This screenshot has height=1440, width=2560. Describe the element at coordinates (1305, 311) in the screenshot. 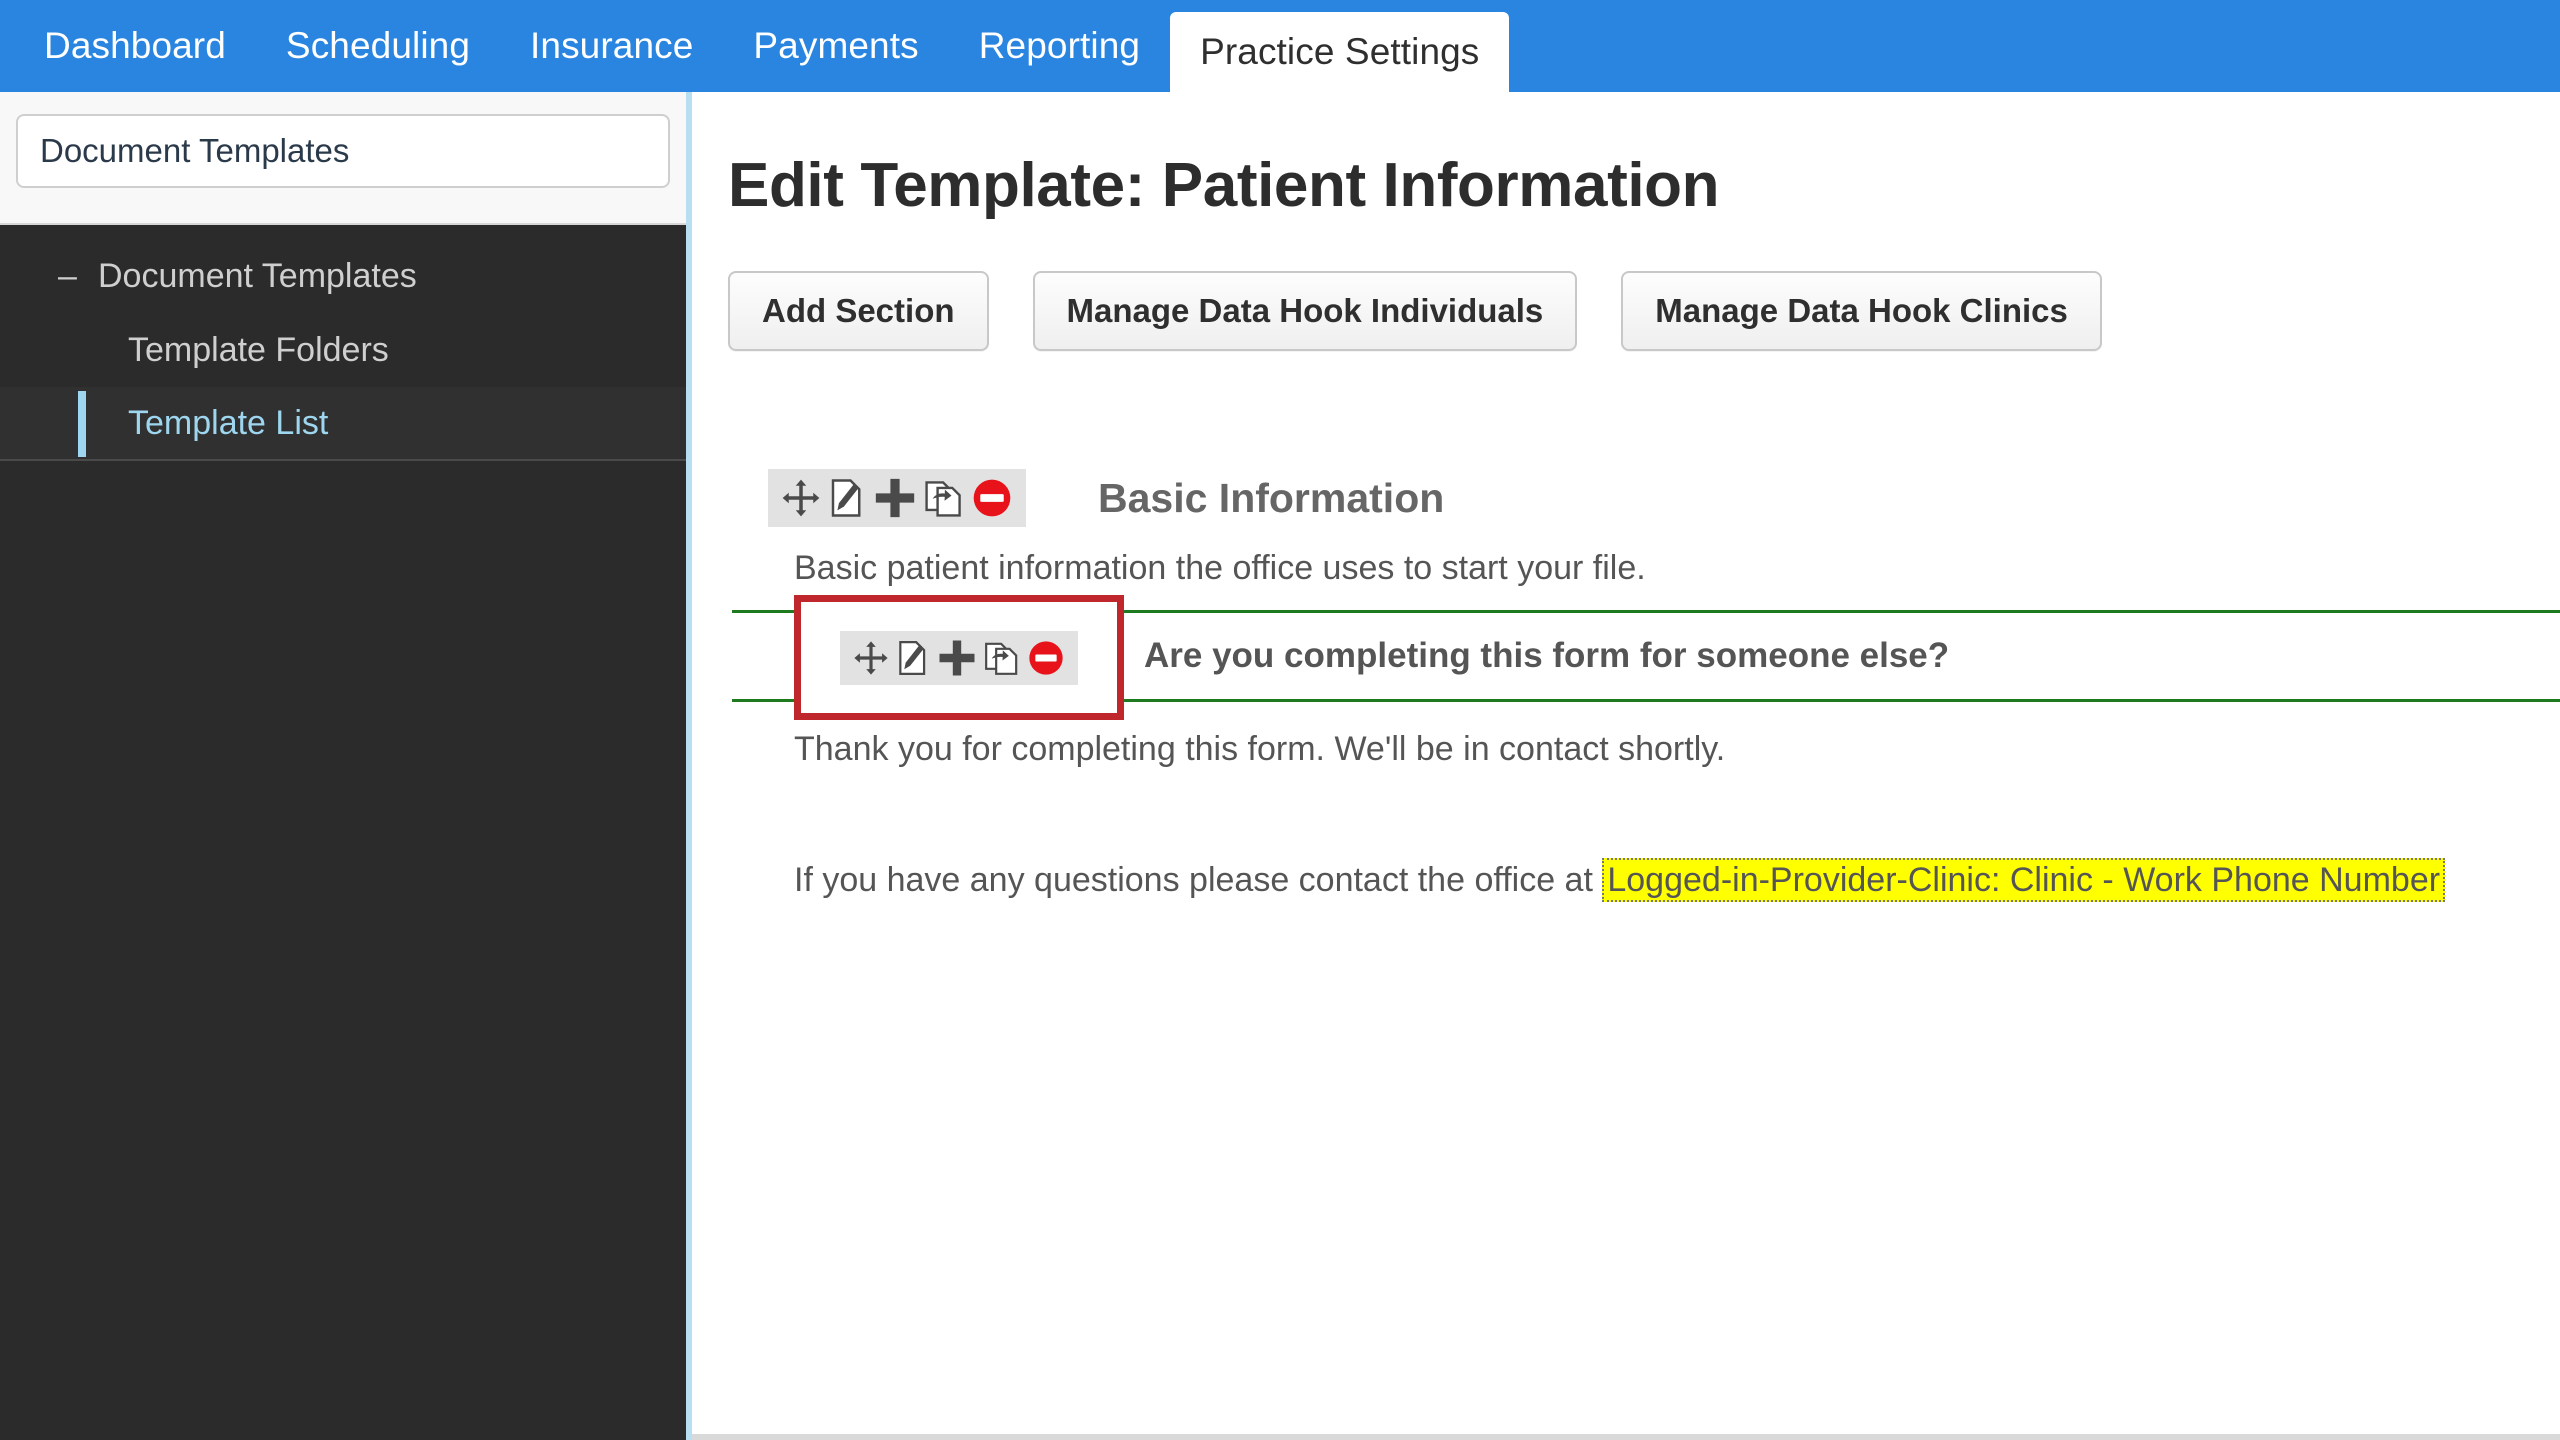

I see `manage-data-hook-individuals-button: Manage Data Hook Individuals` at that location.